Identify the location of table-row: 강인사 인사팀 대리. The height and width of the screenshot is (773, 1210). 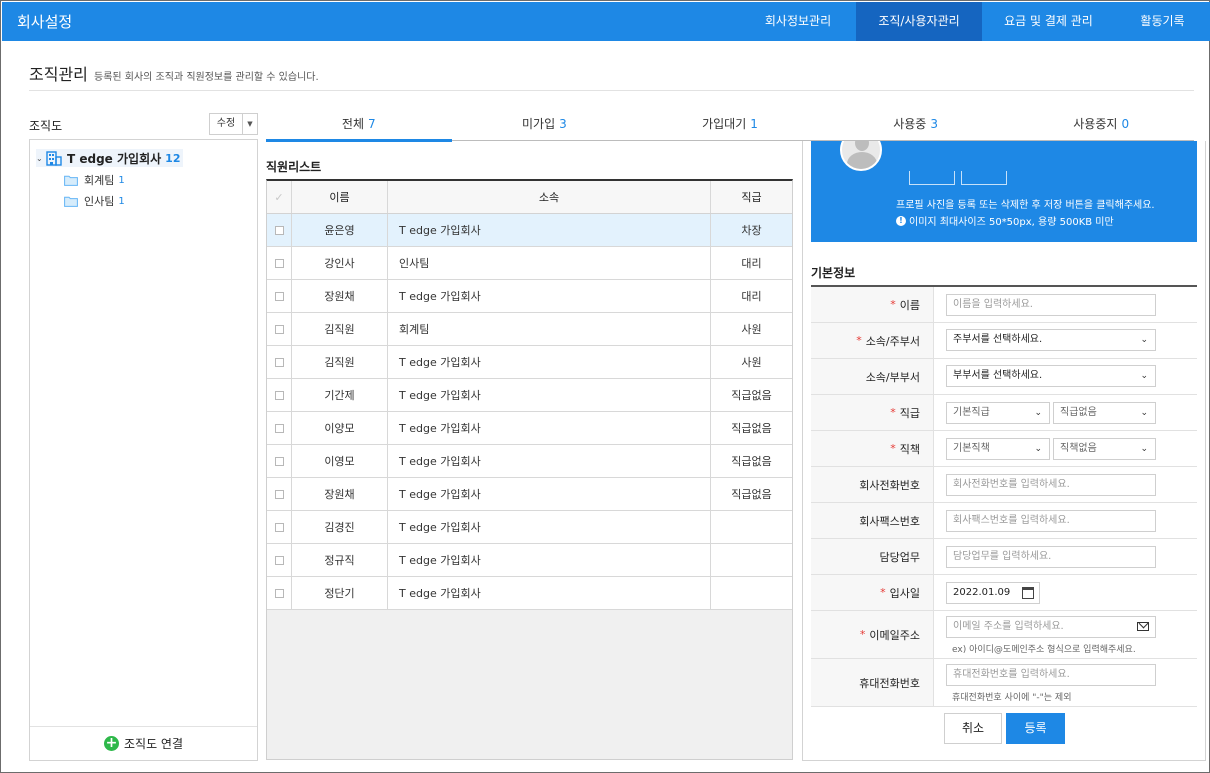
(529, 263).